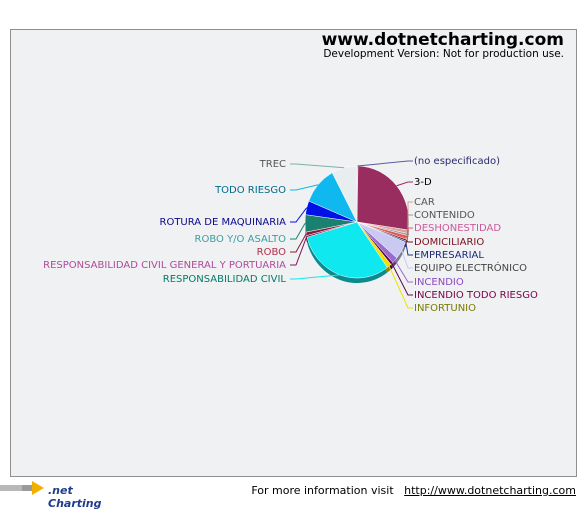 The image size is (580, 510). What do you see at coordinates (22, 488) in the screenshot?
I see `logo-arrow-icon` at bounding box center [22, 488].